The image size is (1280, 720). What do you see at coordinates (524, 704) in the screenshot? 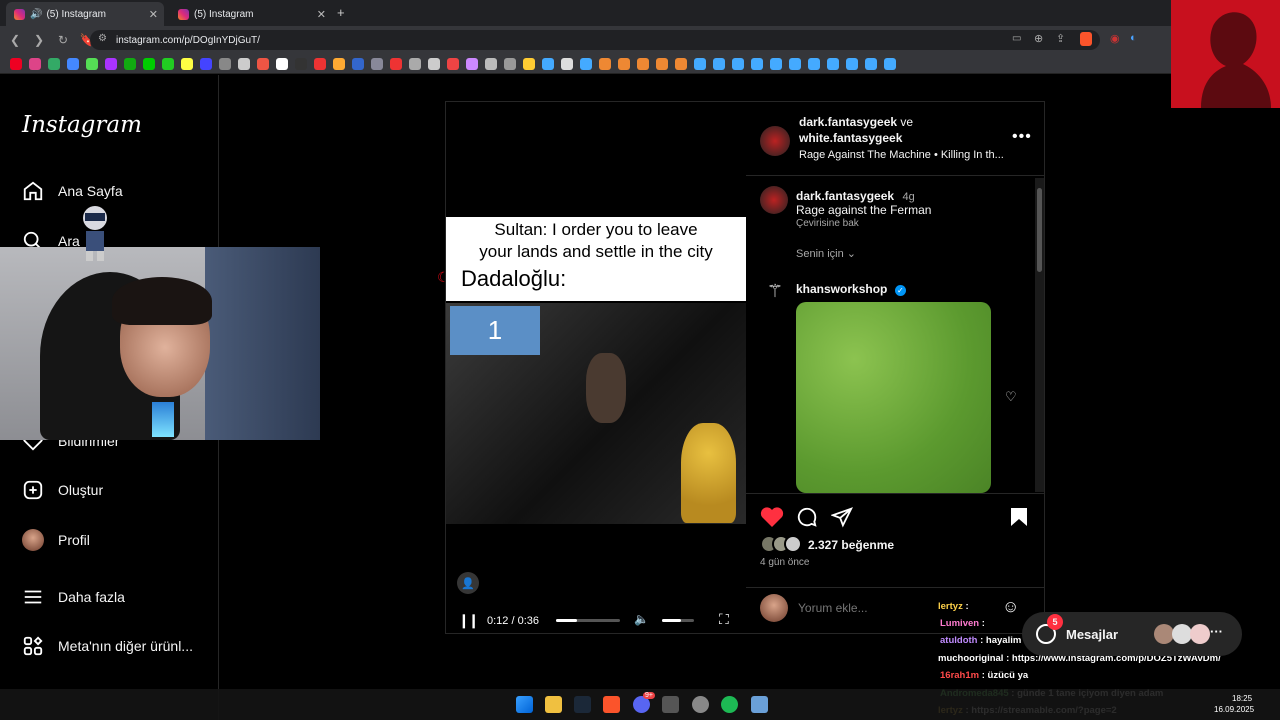
I see `start-icon` at bounding box center [524, 704].